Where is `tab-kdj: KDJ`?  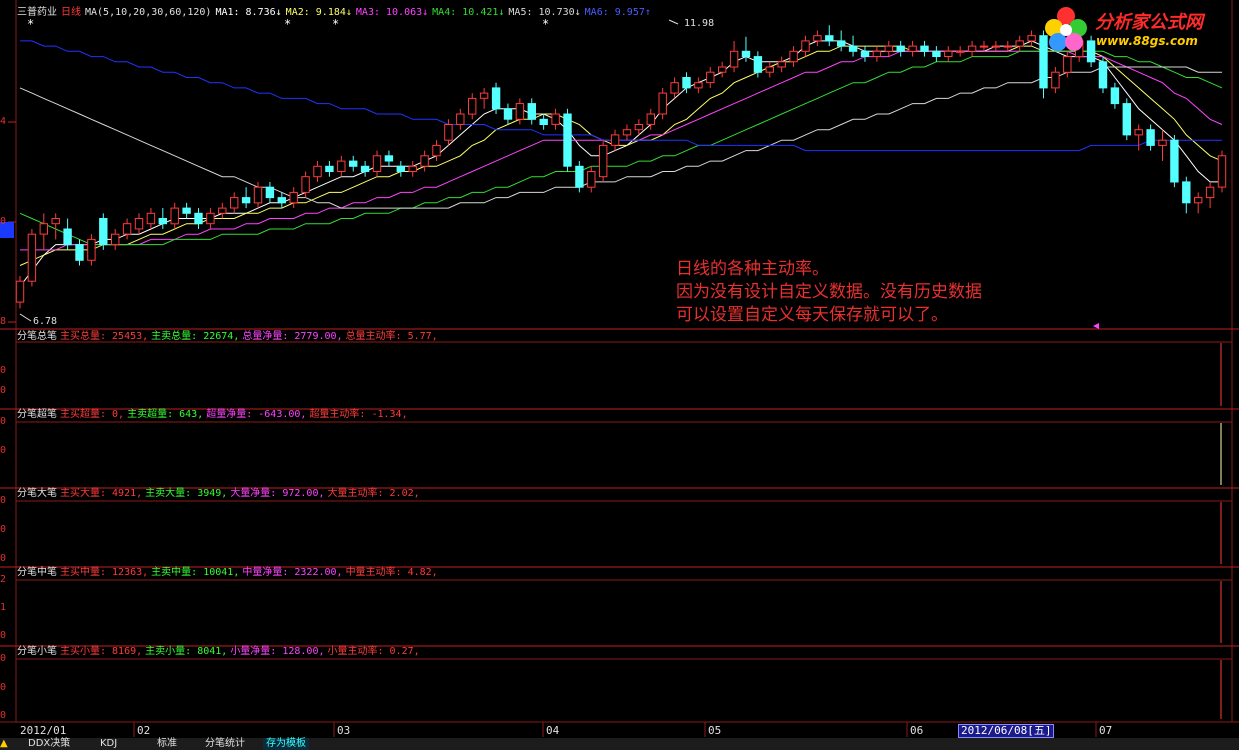
tab-kdj: KDJ is located at coordinates (108, 744).